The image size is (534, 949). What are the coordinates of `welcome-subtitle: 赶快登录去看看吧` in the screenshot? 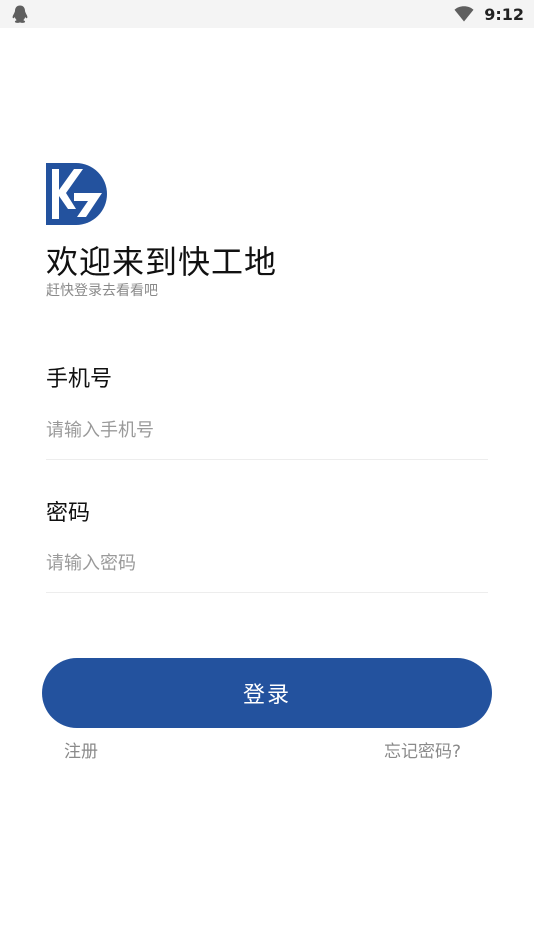 It's located at (102, 291).